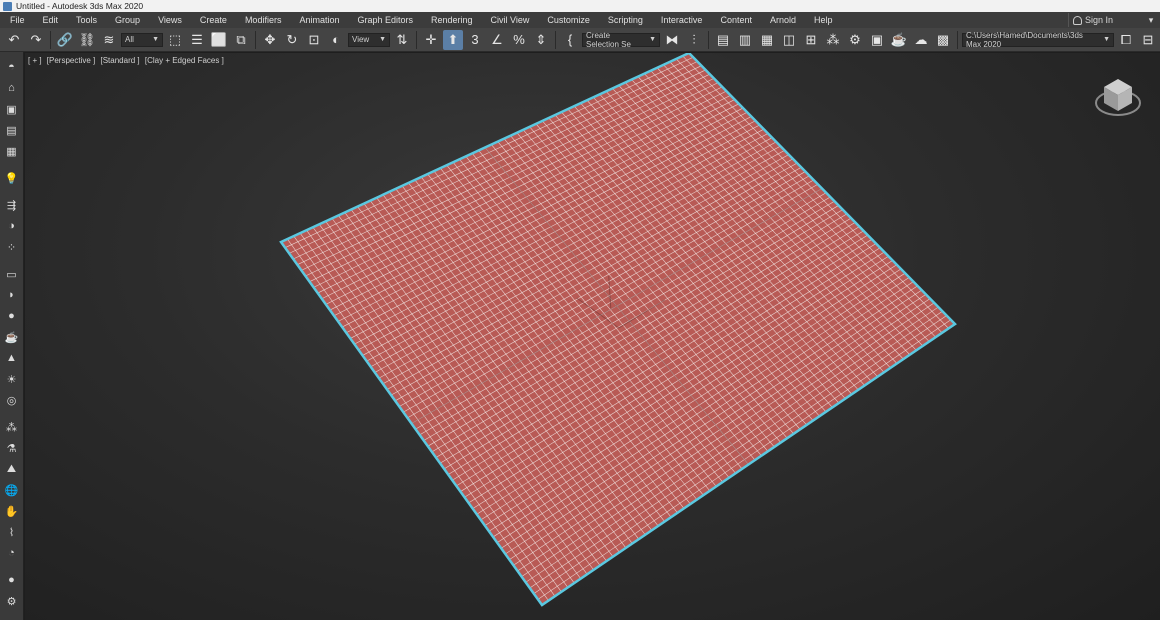 This screenshot has width=1160, height=620. What do you see at coordinates (723, 40) in the screenshot?
I see `scene-explorer-icon: ▤` at bounding box center [723, 40].